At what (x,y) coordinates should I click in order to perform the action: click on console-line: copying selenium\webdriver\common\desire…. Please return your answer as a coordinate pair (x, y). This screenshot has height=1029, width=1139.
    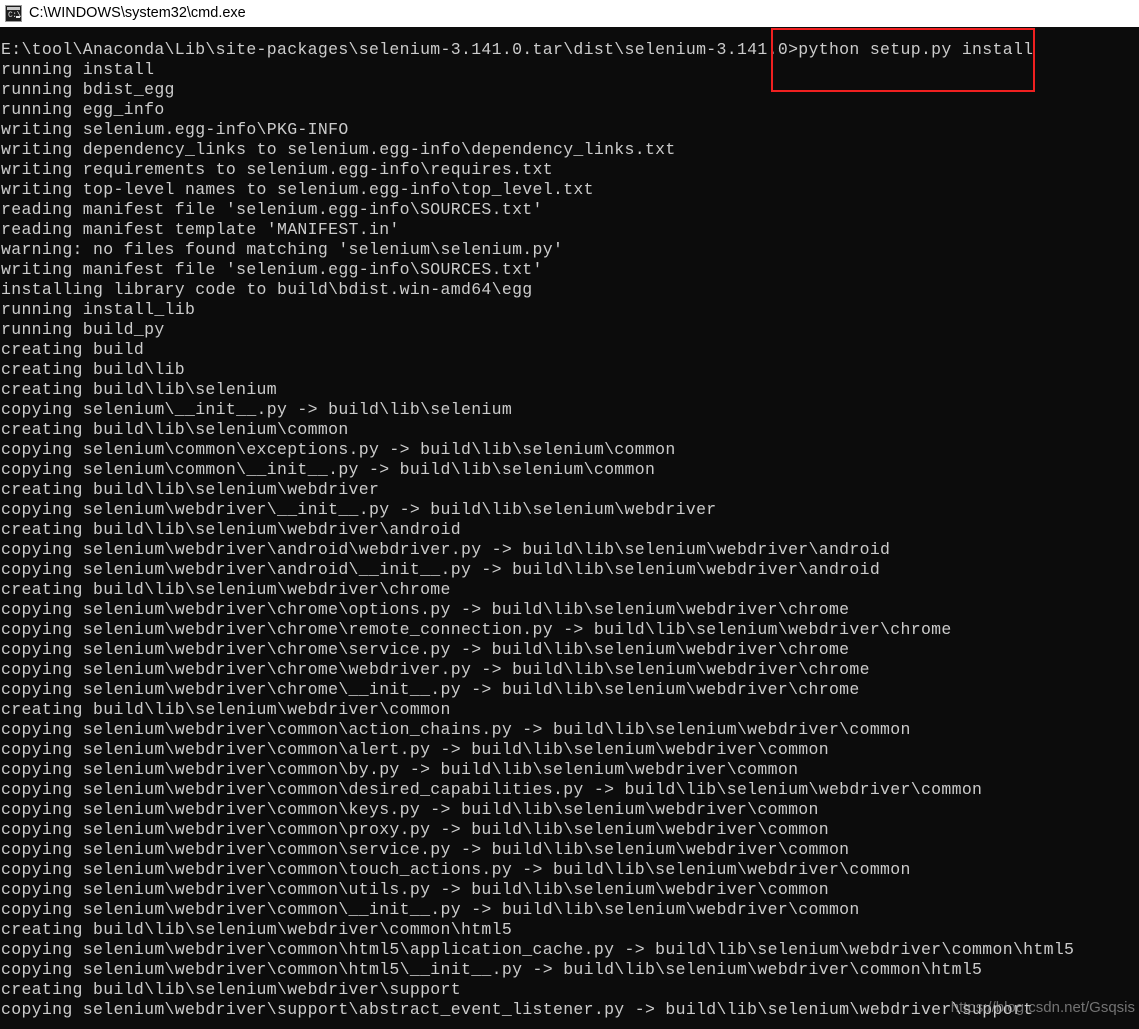
    Looking at the image, I should click on (492, 789).